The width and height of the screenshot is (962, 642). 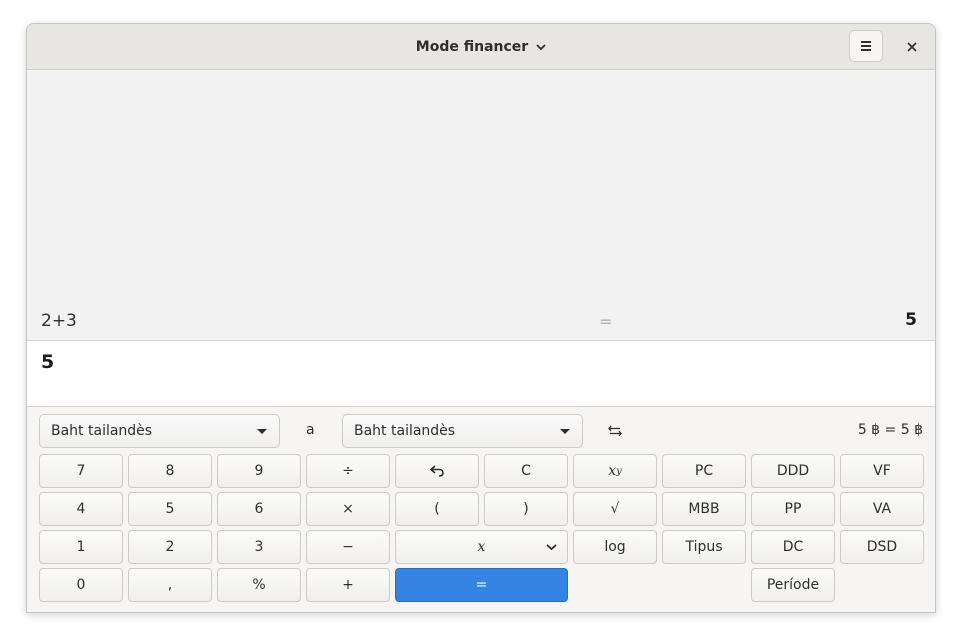 I want to click on main-menu-button, so click(x=866, y=46).